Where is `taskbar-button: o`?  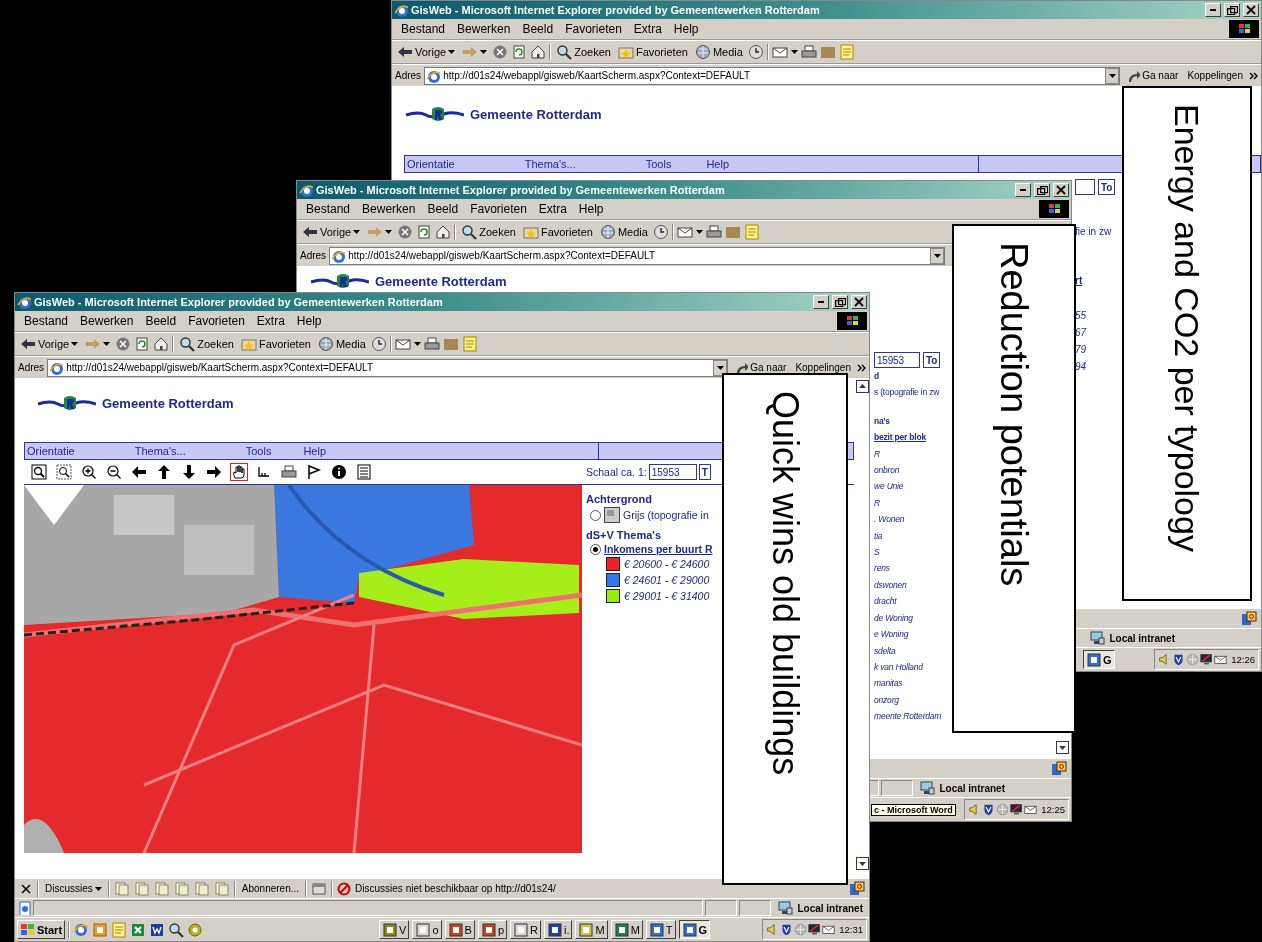 taskbar-button: o is located at coordinates (427, 929).